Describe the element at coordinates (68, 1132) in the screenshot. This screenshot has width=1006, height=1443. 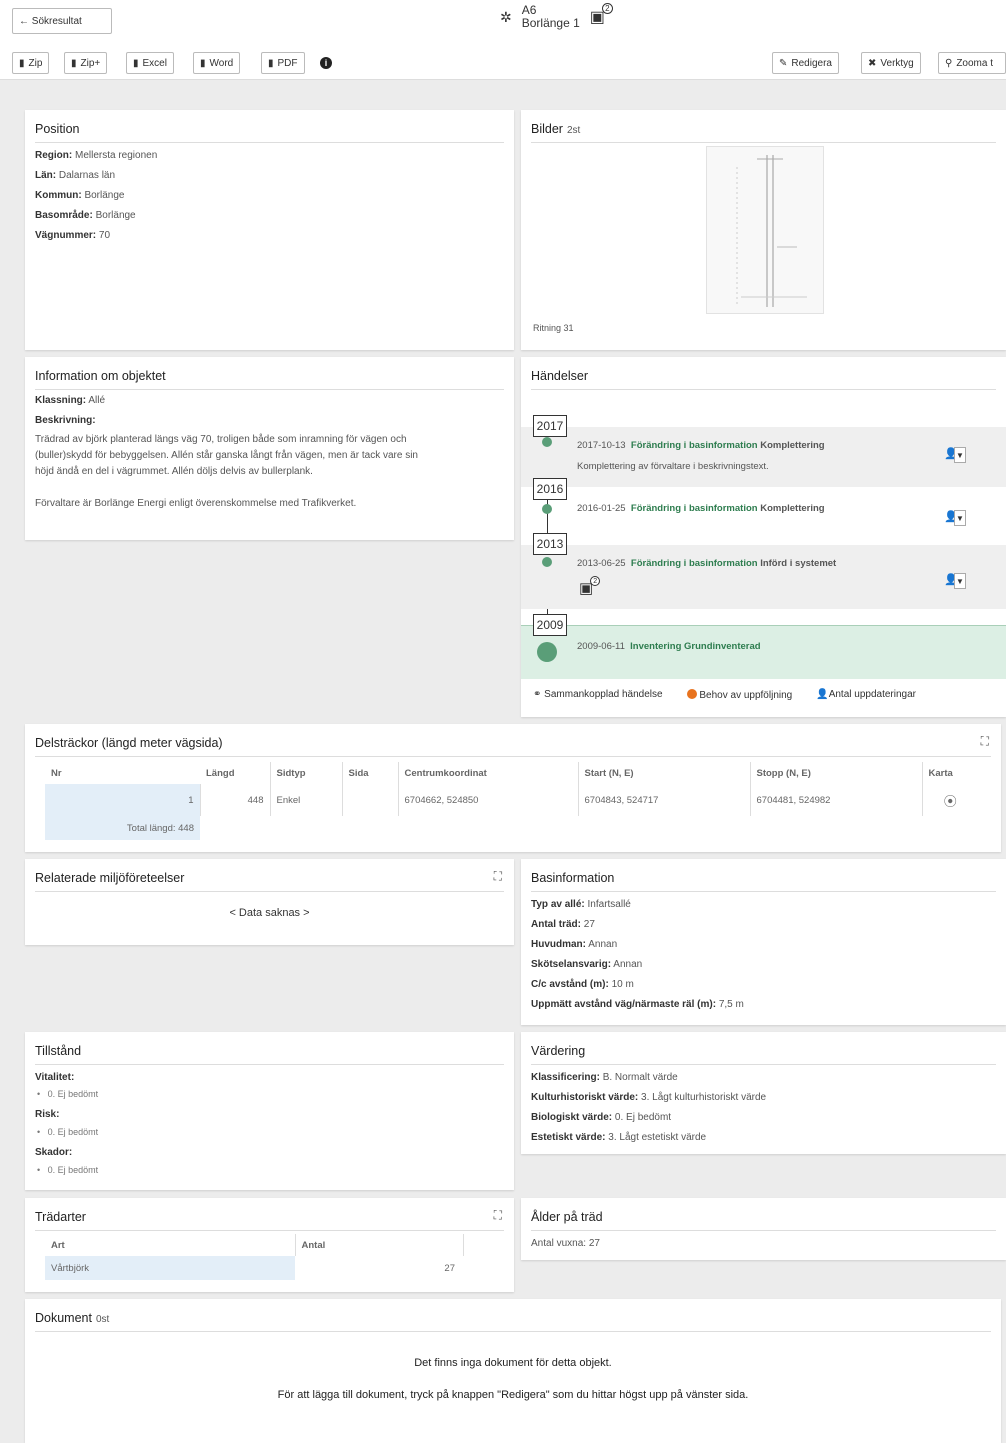
I see `risk-value: • 0. Ej bedömt` at that location.